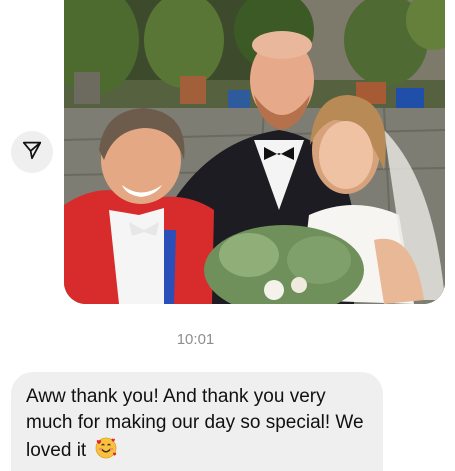 This screenshot has width=455, height=471. I want to click on message-timestamp: 10:01, so click(195, 339).